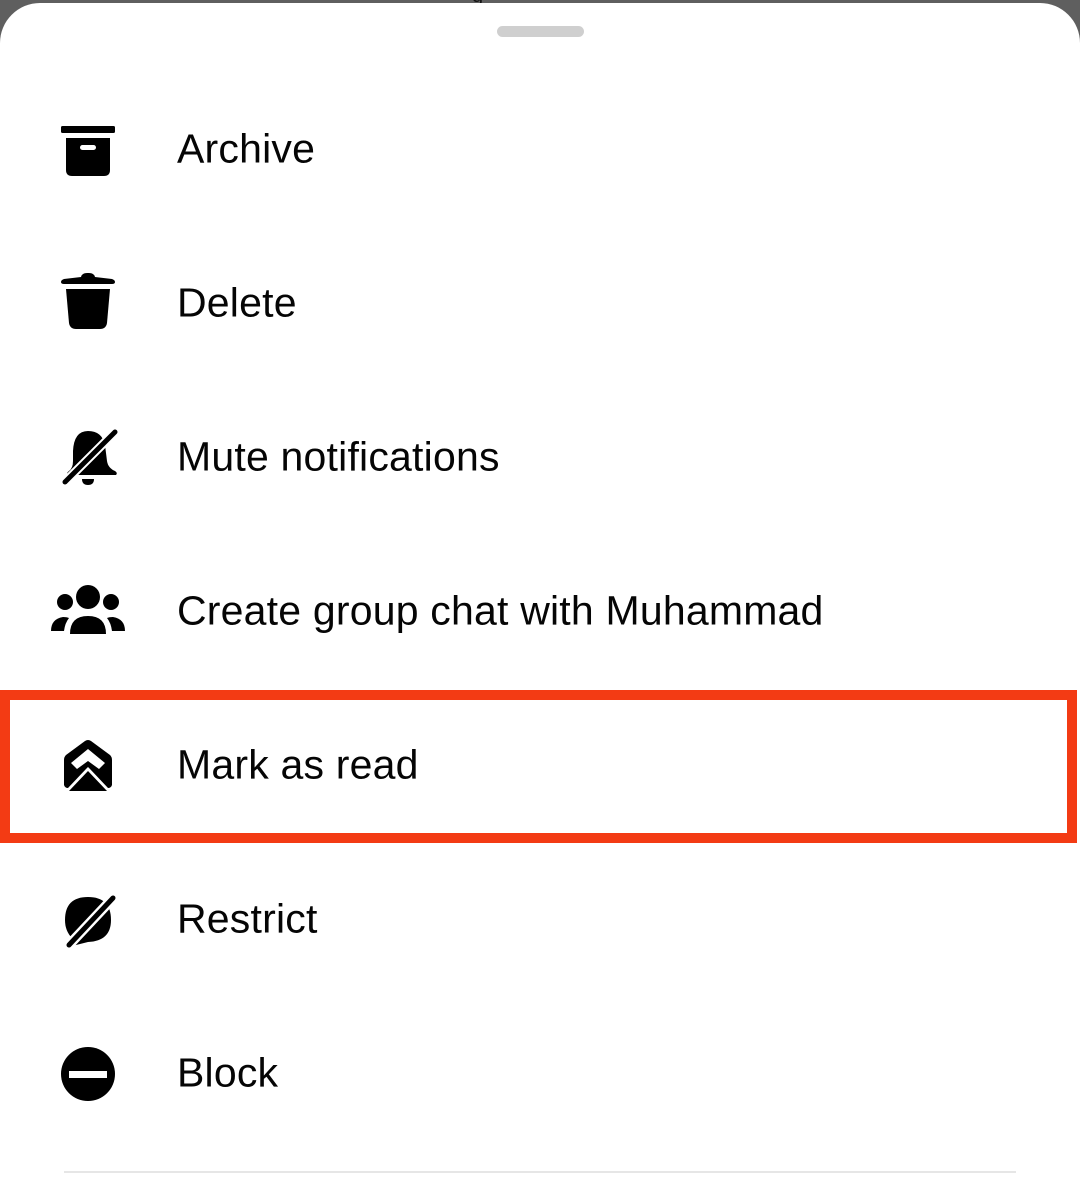 The width and height of the screenshot is (1080, 1203). What do you see at coordinates (88, 149) in the screenshot?
I see `archive-icon` at bounding box center [88, 149].